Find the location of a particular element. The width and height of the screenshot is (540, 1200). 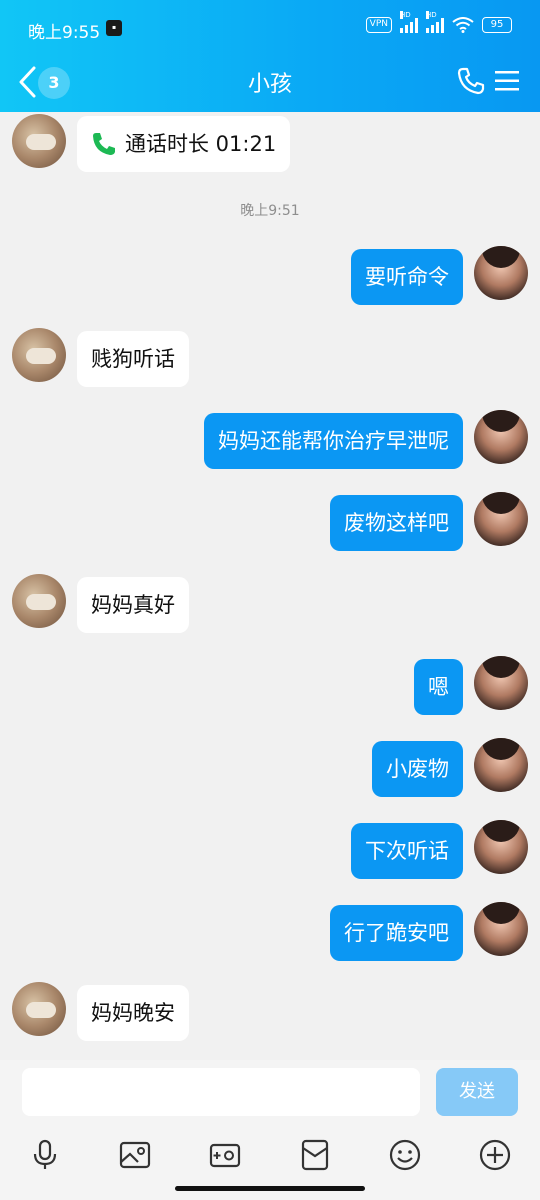

image-icon is located at coordinates (135, 1155).